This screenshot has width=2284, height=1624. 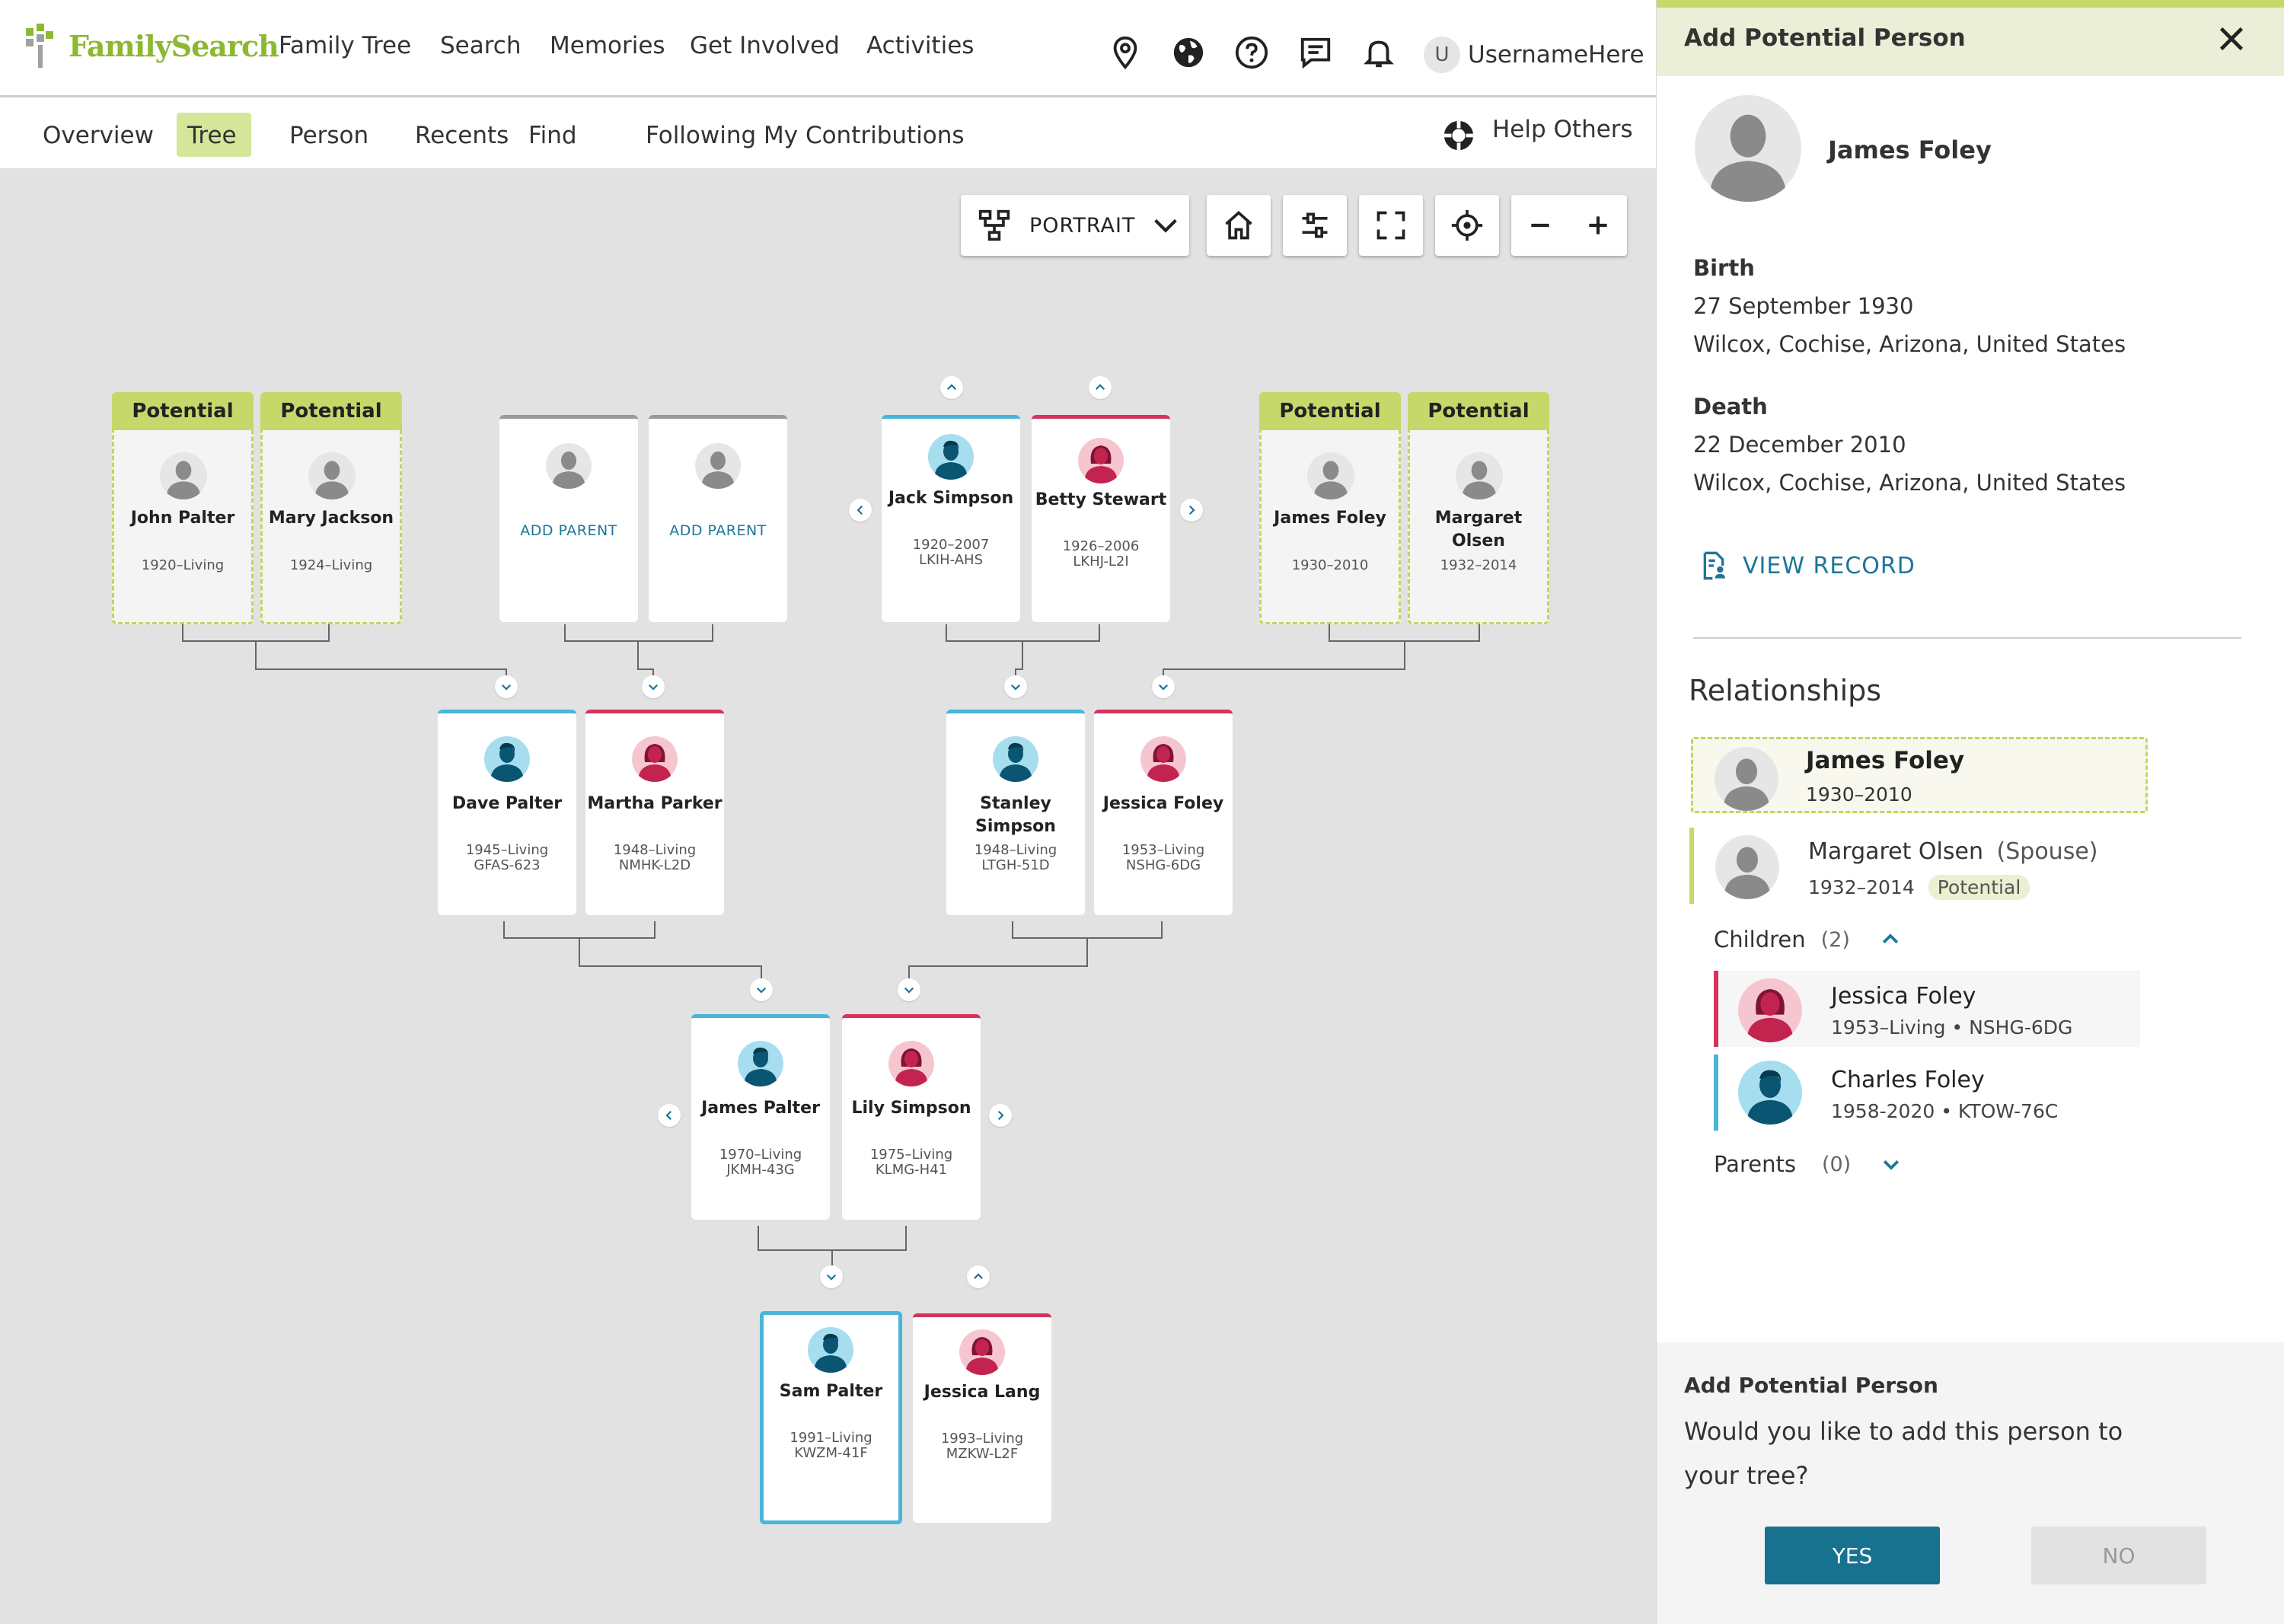 I want to click on person-dates: 1948–Living, so click(x=655, y=850).